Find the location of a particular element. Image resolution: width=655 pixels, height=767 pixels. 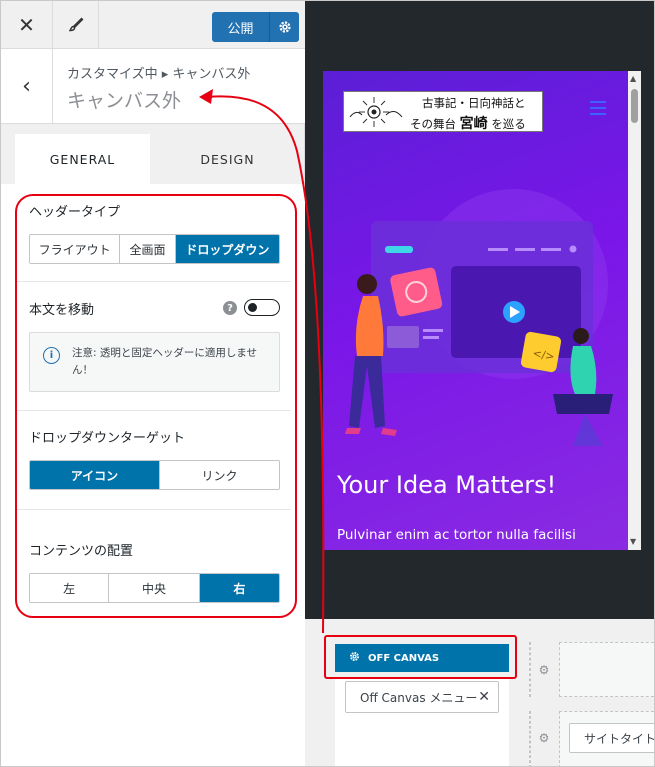

notice-box: i 注意: 透明と固定ヘッダーに適用しません！ is located at coordinates (154, 362).